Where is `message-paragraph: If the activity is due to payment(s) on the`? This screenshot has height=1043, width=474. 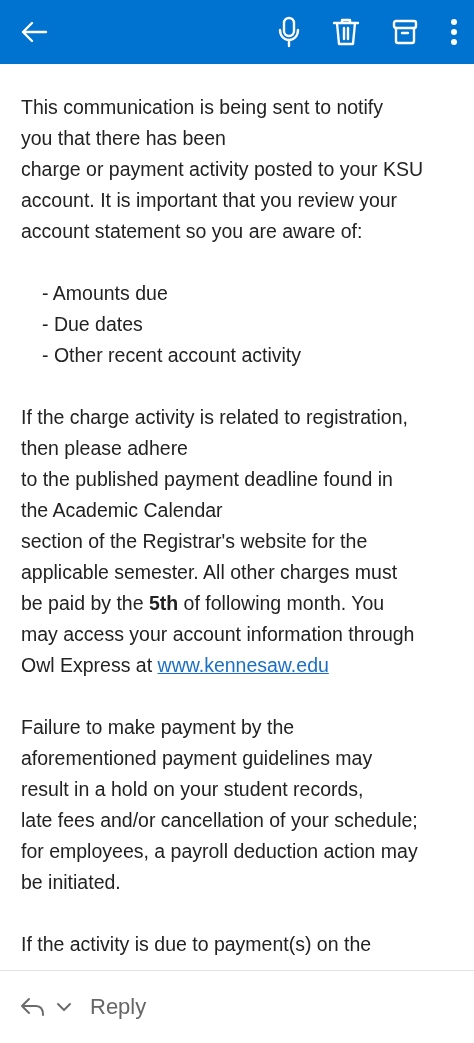 message-paragraph: If the activity is due to payment(s) on the is located at coordinates (197, 944).